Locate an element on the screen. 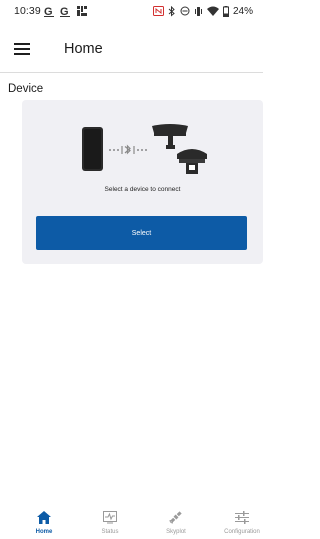  nav-label-status: Status is located at coordinates (110, 532).